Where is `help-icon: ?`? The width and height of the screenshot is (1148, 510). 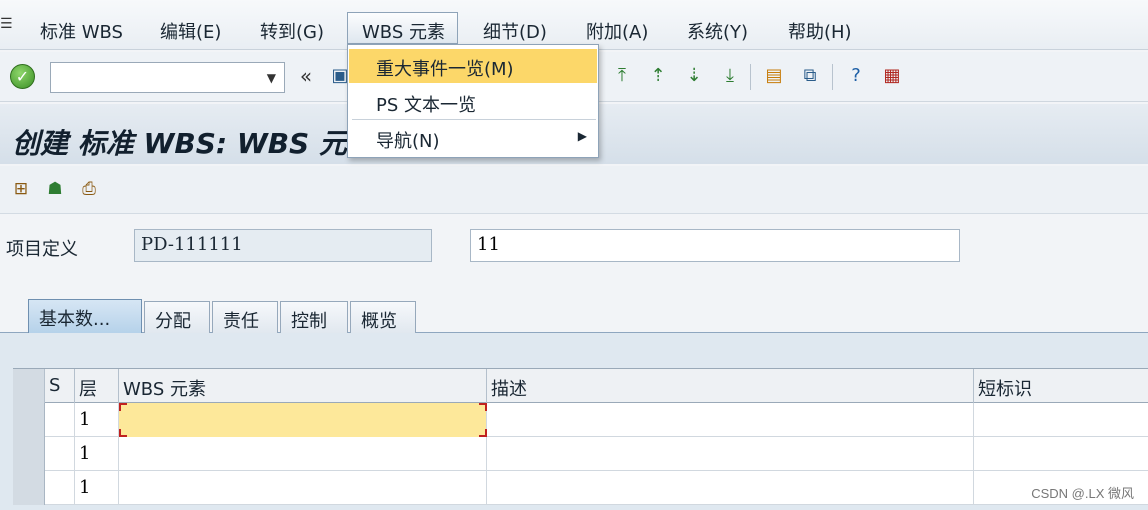 help-icon: ? is located at coordinates (856, 76).